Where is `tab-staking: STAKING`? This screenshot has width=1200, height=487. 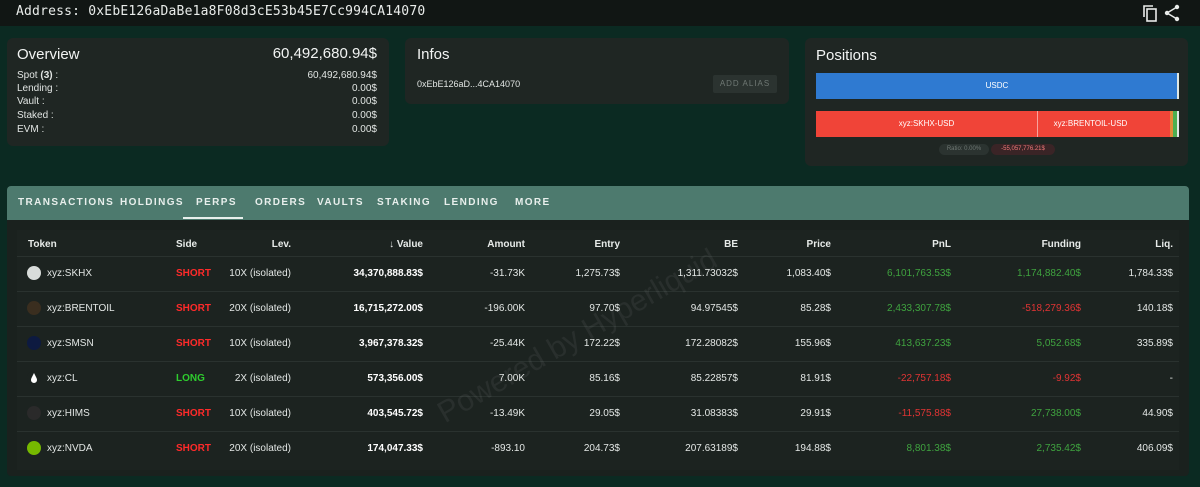
tab-staking: STAKING is located at coordinates (404, 203).